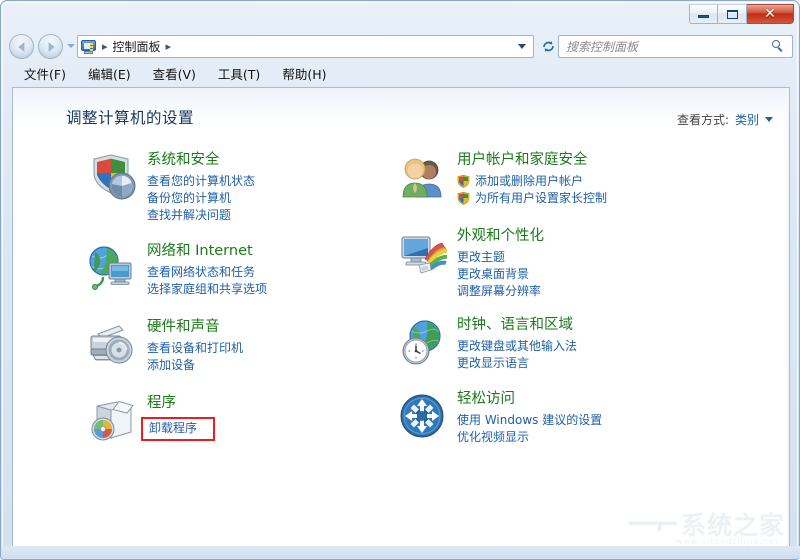  I want to click on category-hardware-and-sound: 硬件和声音 查看设备和打印机 添加设备, so click(239, 346).